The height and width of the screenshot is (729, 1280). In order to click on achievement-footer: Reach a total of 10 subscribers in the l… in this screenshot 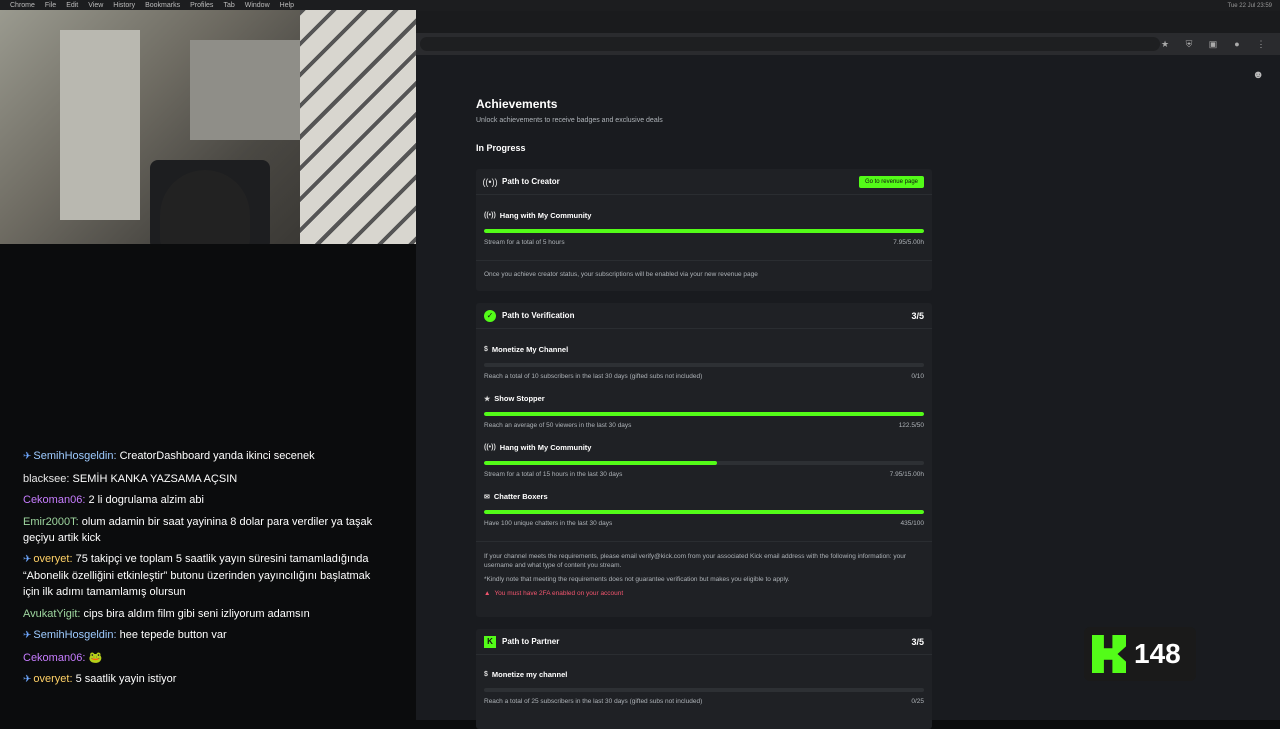, I will do `click(704, 376)`.